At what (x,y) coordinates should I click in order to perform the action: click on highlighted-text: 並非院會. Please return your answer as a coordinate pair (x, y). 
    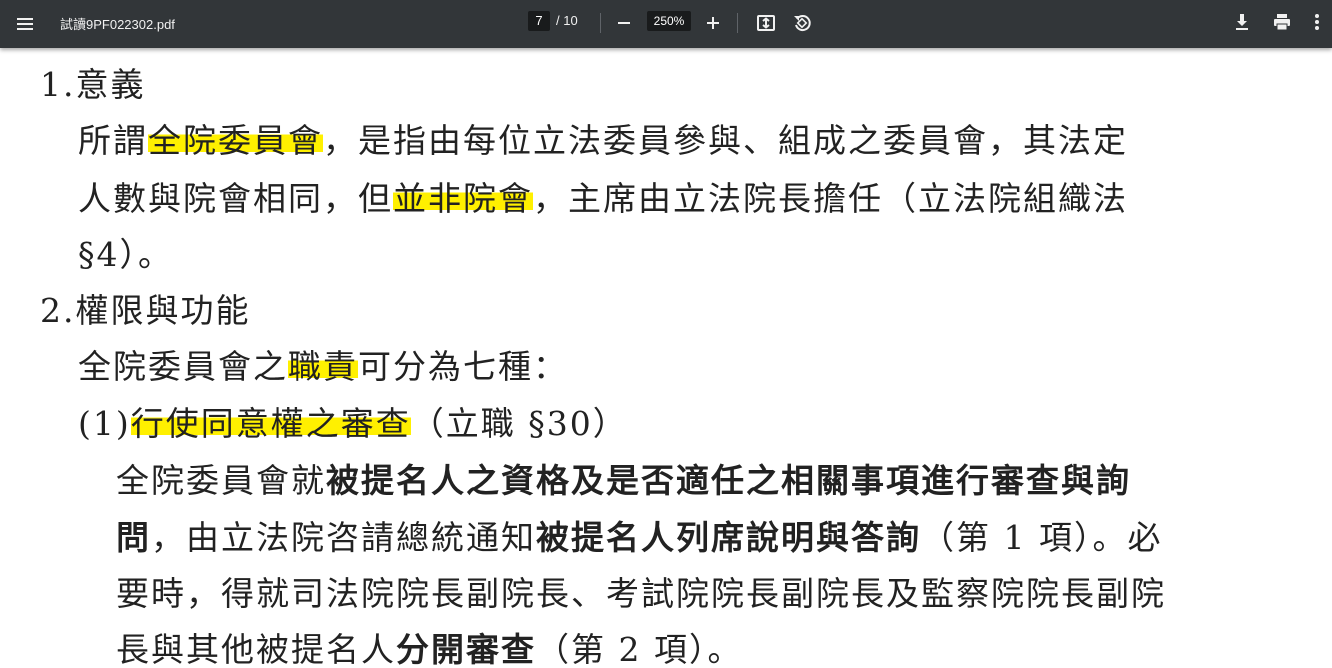
    Looking at the image, I should click on (463, 198).